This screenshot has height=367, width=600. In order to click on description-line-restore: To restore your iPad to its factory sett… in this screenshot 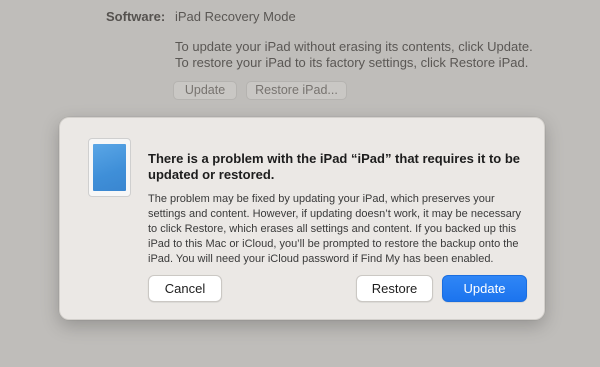, I will do `click(352, 62)`.